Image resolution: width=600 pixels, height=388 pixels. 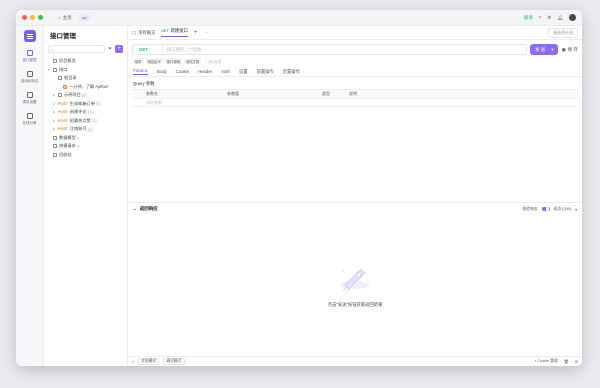 What do you see at coordinates (546, 361) in the screenshot?
I see `cookie-manager-button: ◔ Cookie 管理` at bounding box center [546, 361].